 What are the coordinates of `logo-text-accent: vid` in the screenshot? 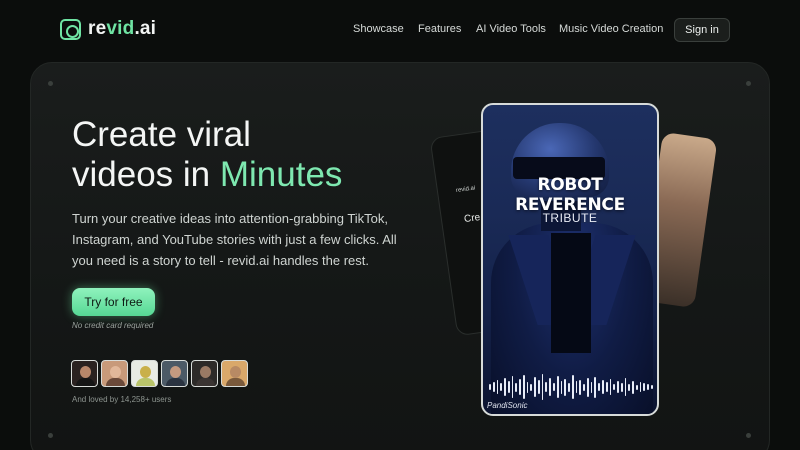 It's located at (120, 28).